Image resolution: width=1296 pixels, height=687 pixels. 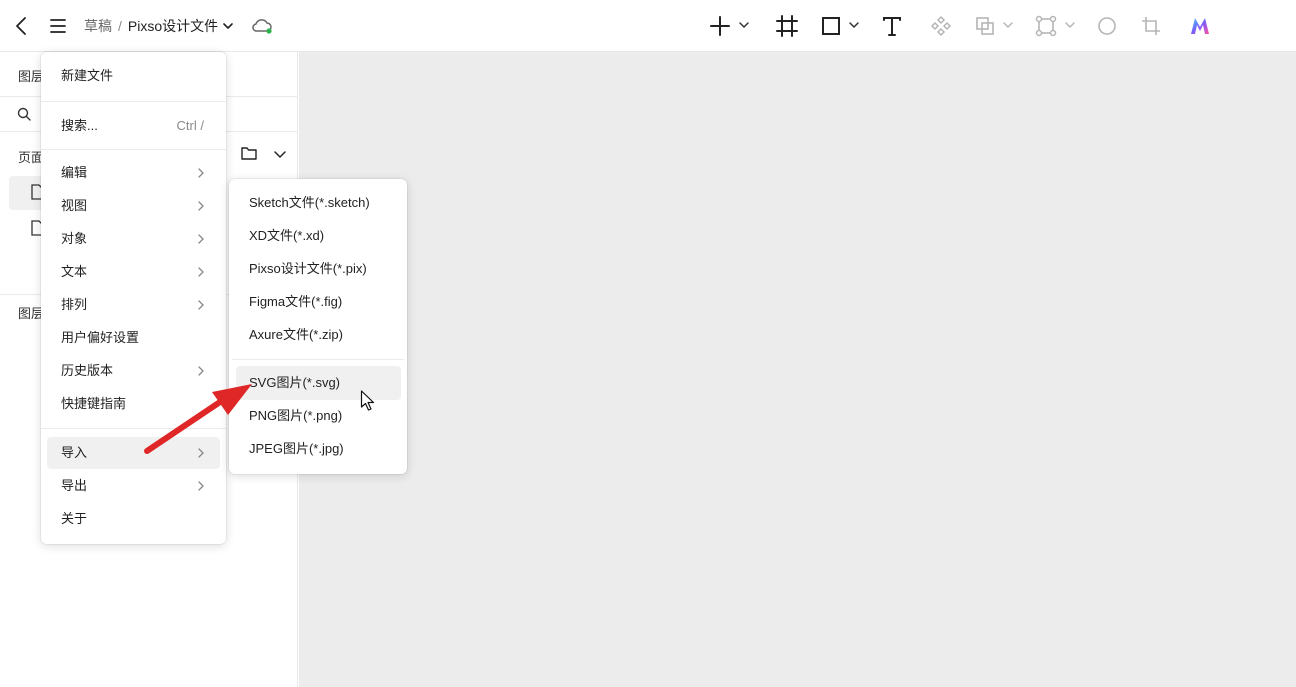 What do you see at coordinates (133, 404) in the screenshot?
I see `menu-item-shortcuts: 快捷键指南` at bounding box center [133, 404].